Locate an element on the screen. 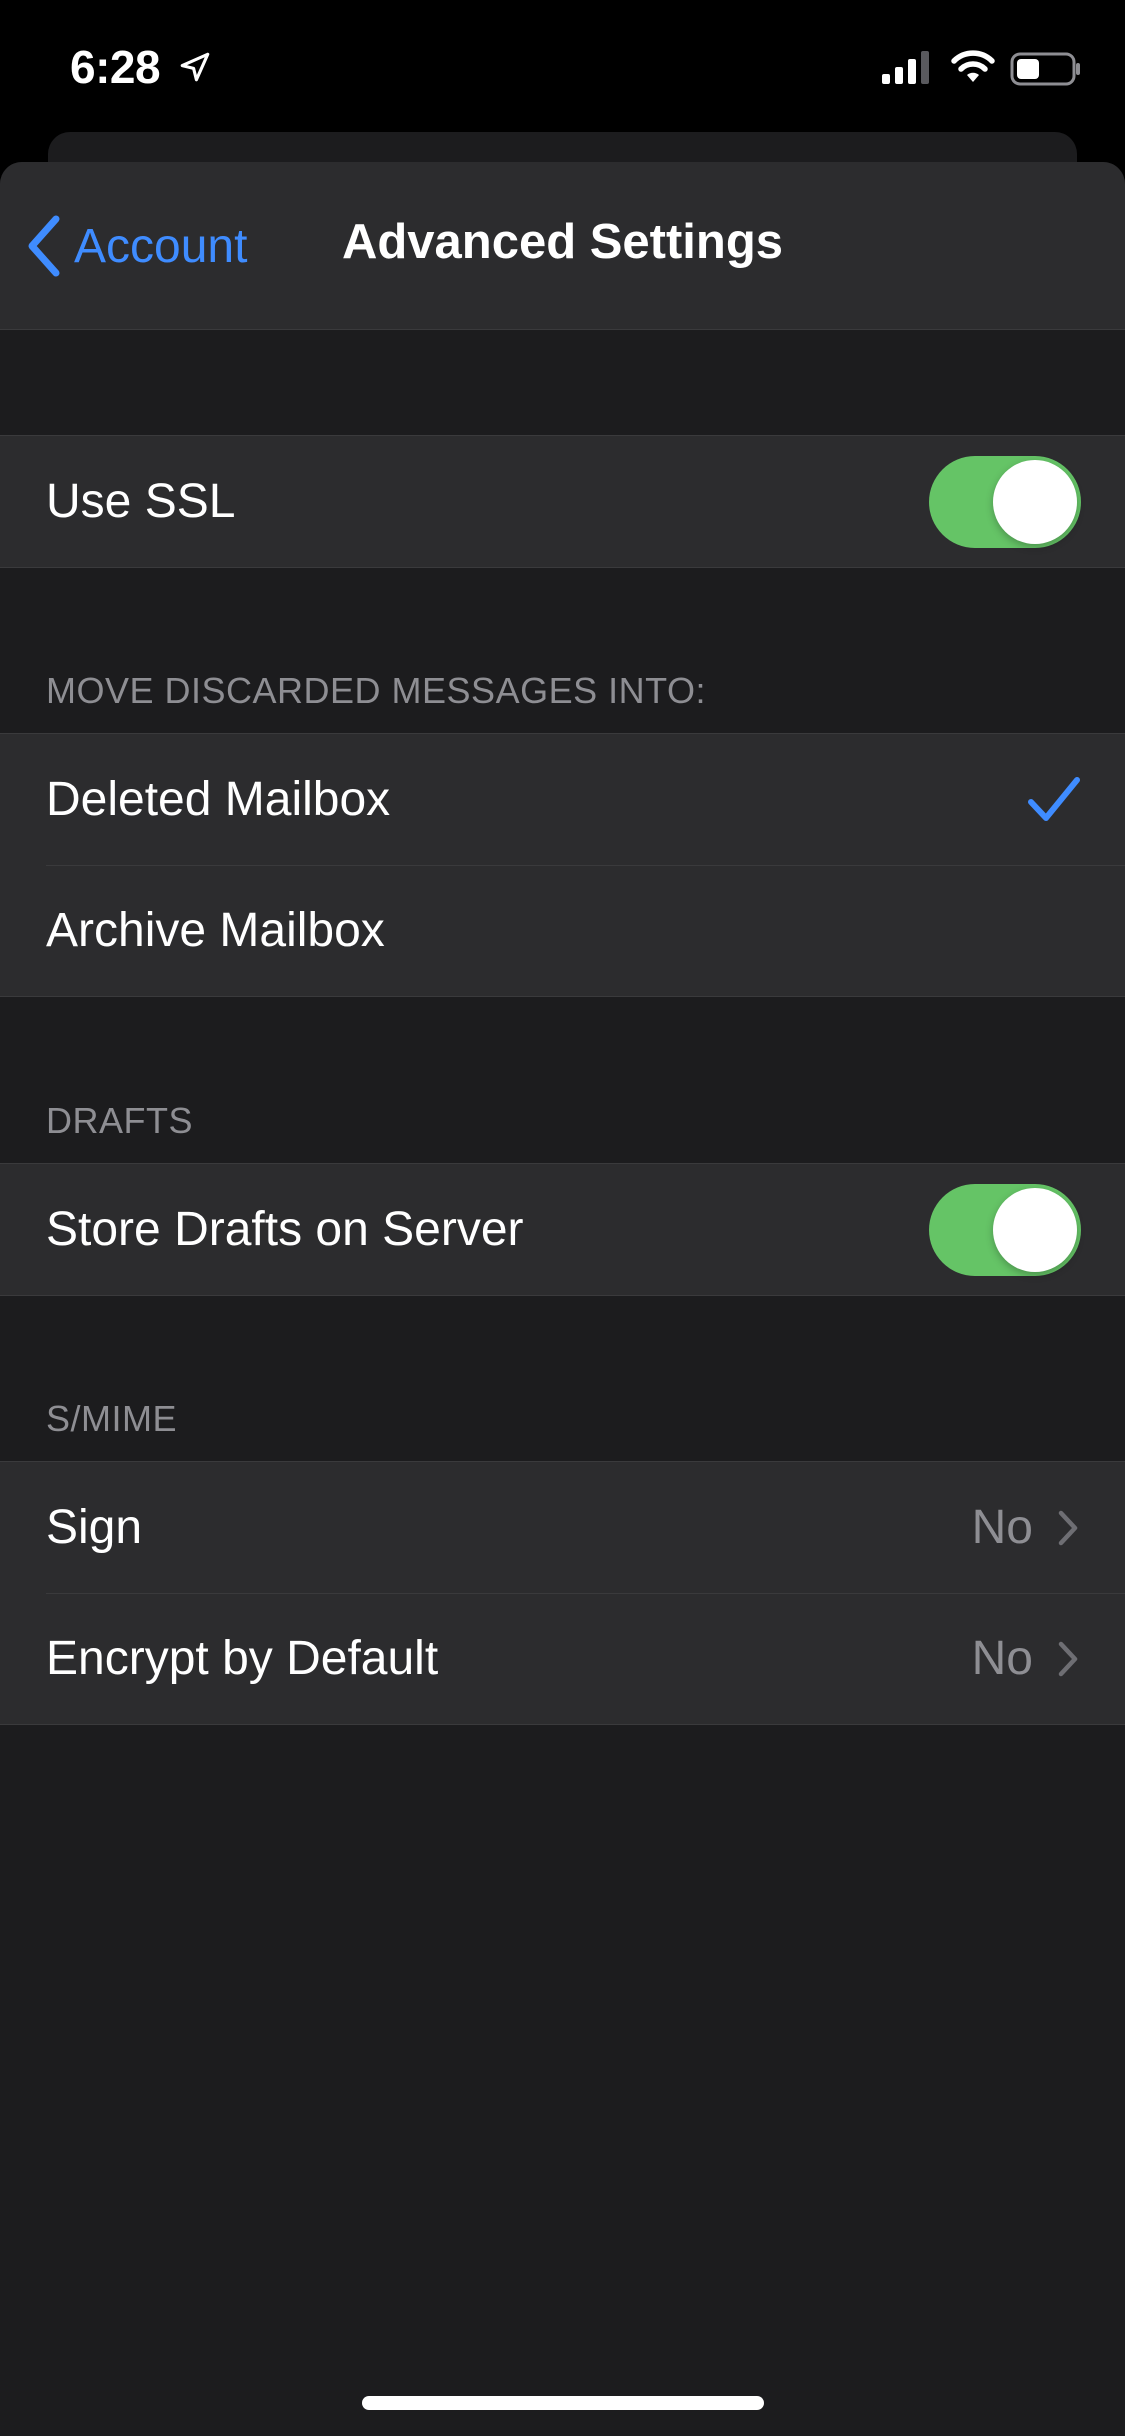  smime-section-header: S/MIME is located at coordinates (112, 1418).